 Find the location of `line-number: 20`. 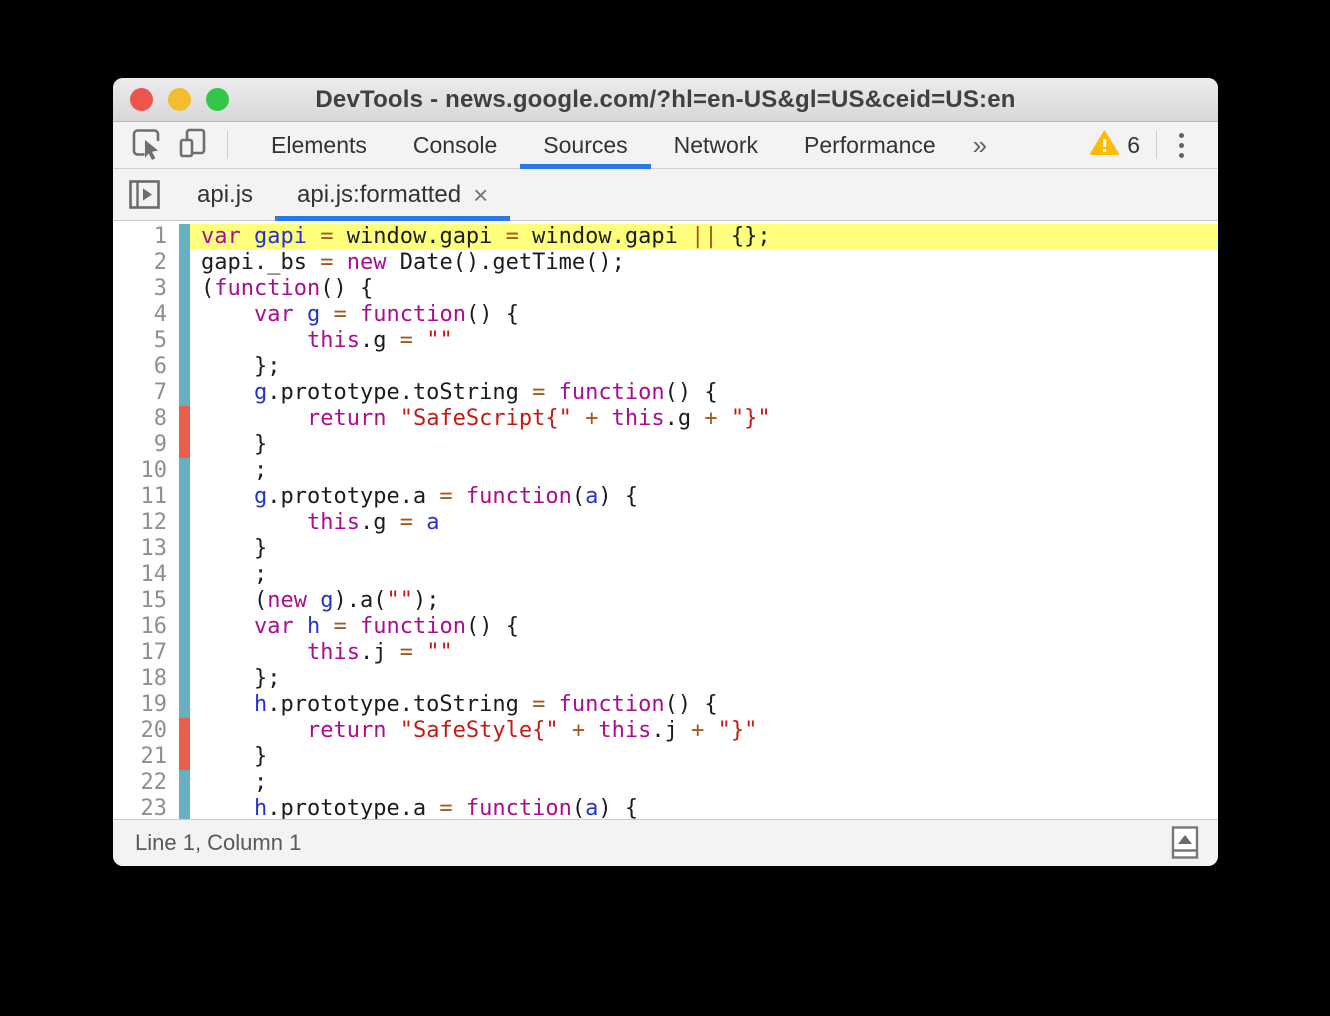

line-number: 20 is located at coordinates (146, 731).